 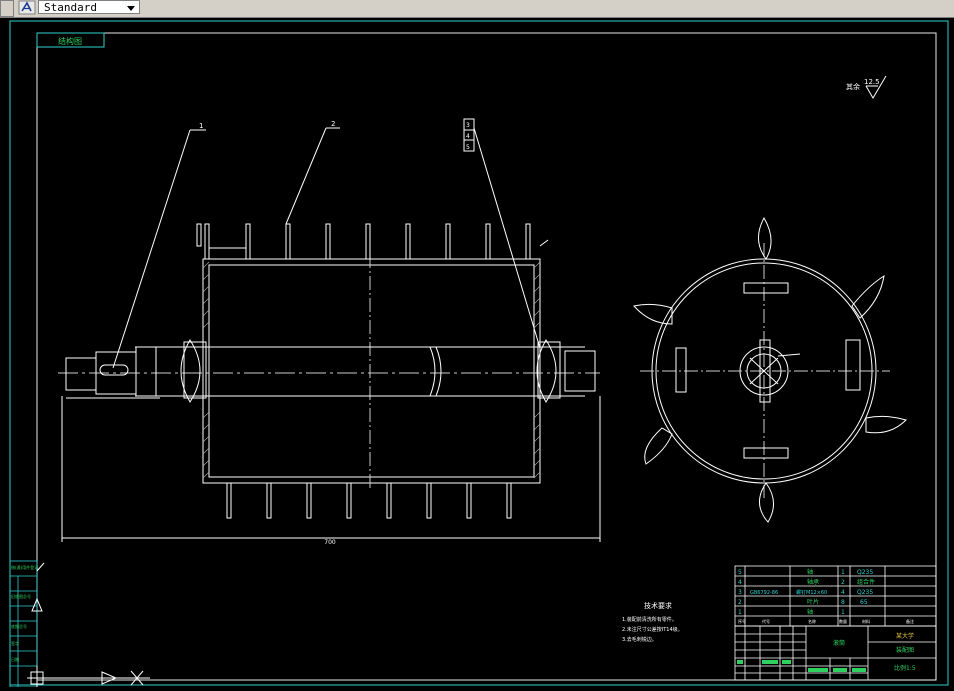 What do you see at coordinates (910, 621) in the screenshot?
I see `bom-header-note: 备注` at bounding box center [910, 621].